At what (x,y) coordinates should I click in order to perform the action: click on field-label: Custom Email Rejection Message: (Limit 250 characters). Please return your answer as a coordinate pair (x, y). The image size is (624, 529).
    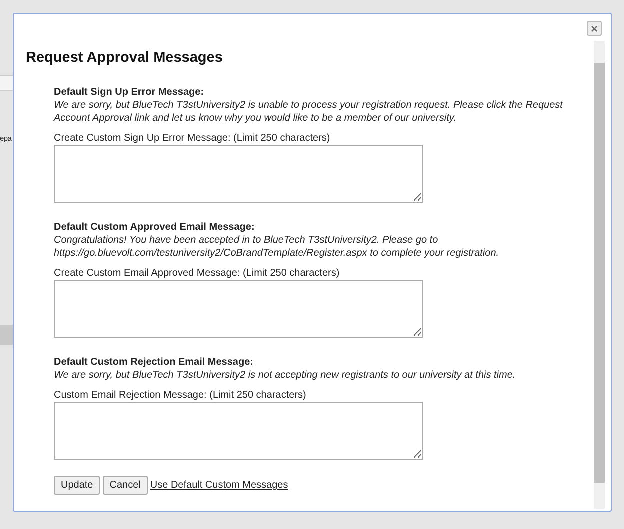
    Looking at the image, I should click on (181, 395).